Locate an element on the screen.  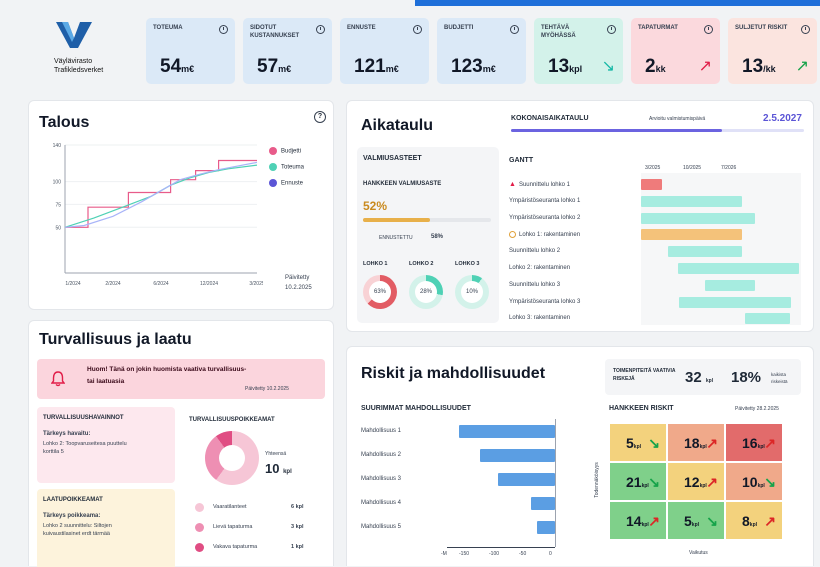
mahd-axis-line is located at coordinates (501, 547).